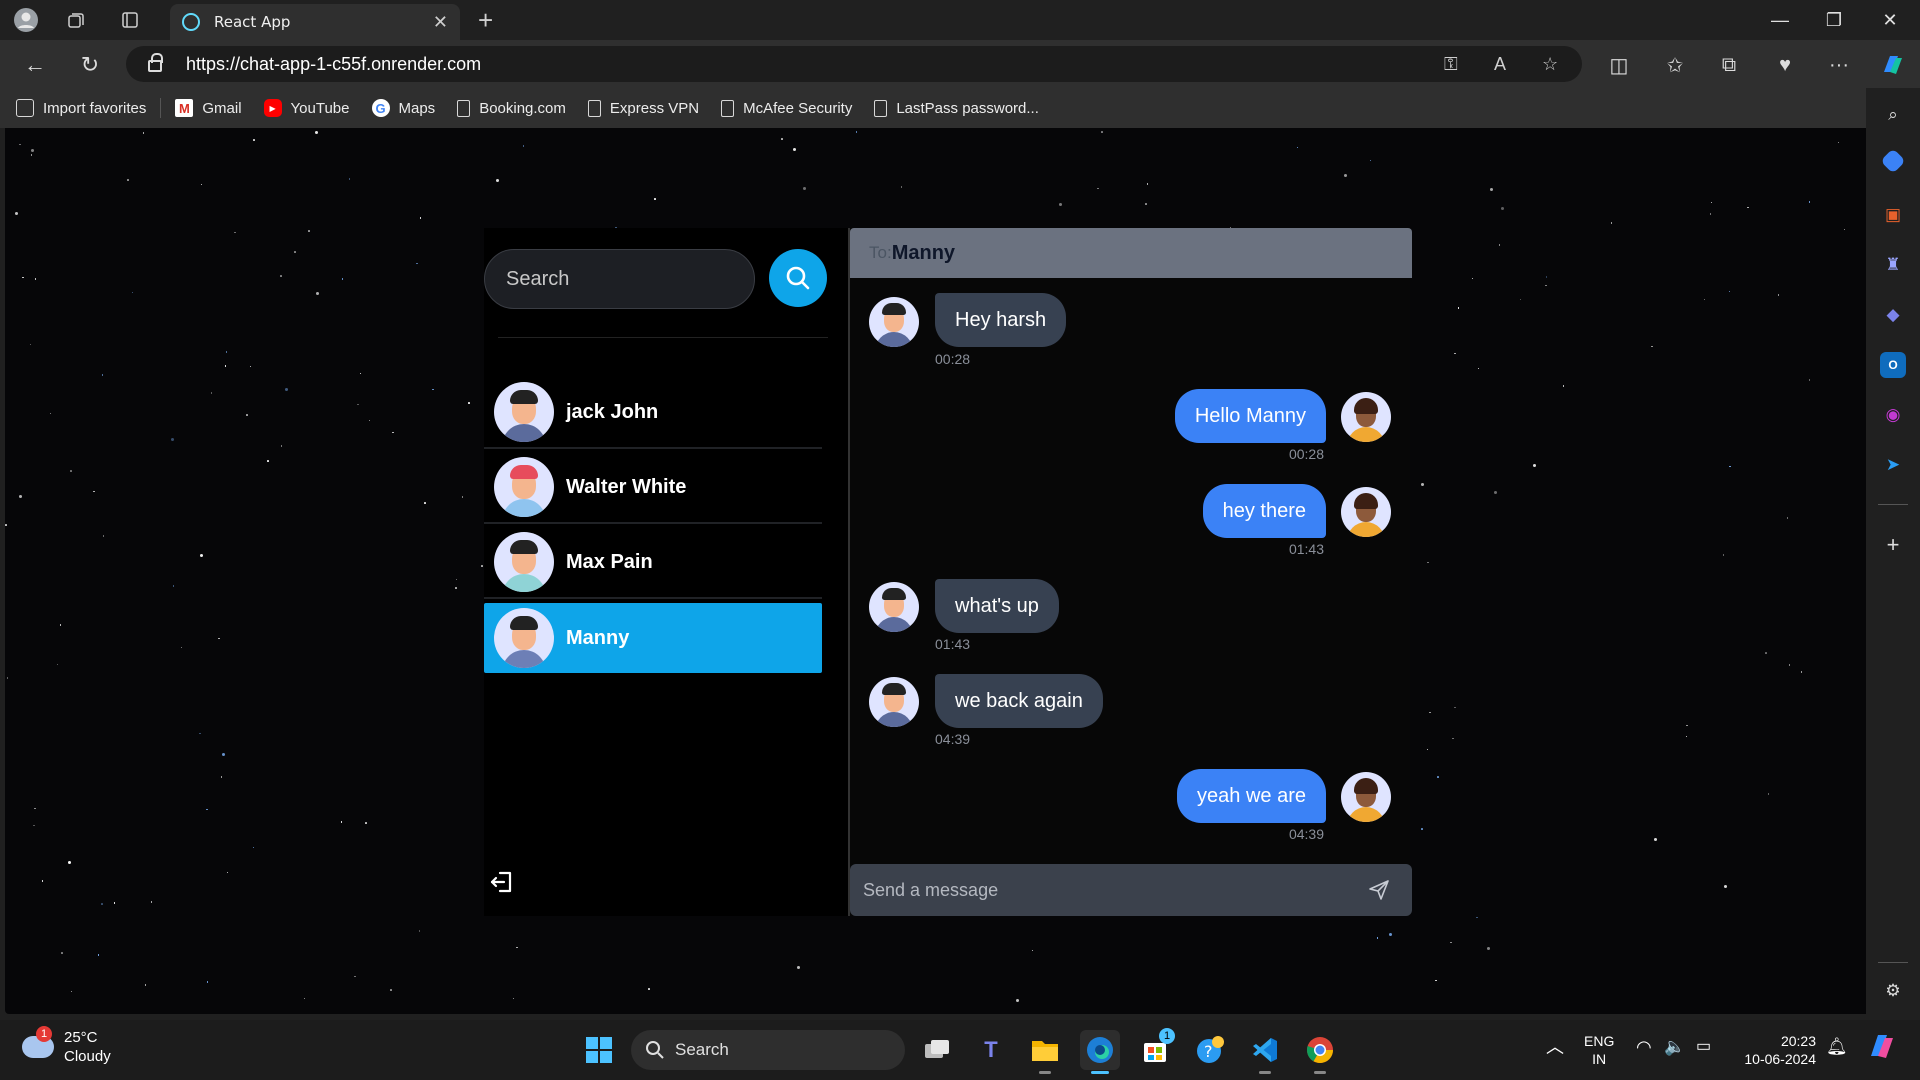  Describe the element at coordinates (1251, 796) in the screenshot. I see `message-bubble-outgoing: yeah we are` at that location.